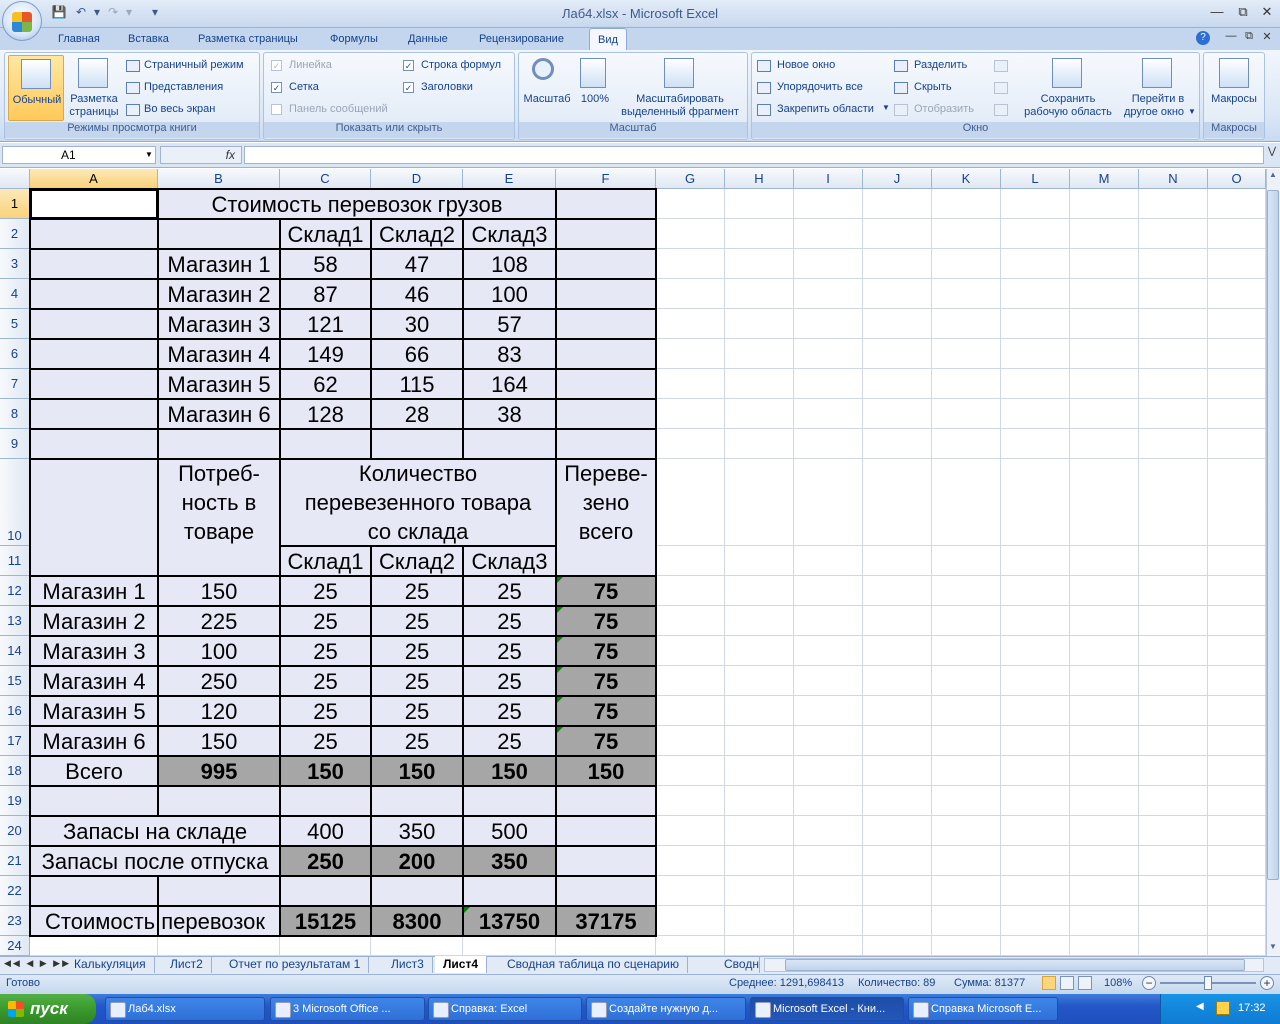  What do you see at coordinates (461, 964) in the screenshot?
I see `sheet-tab-5: Лист4` at bounding box center [461, 964].